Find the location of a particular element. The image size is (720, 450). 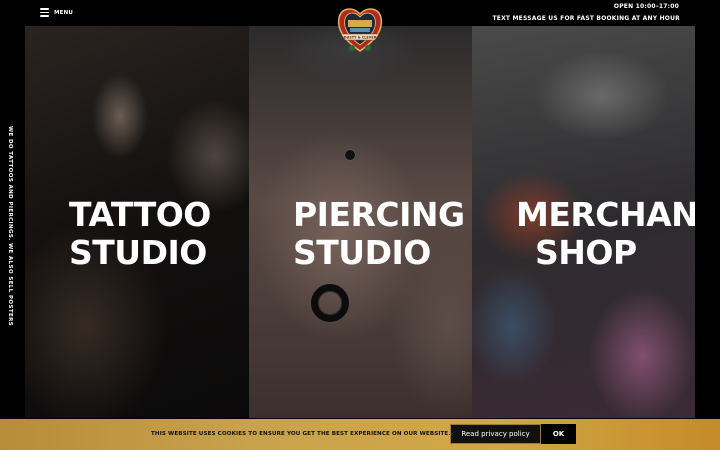

panel-title: MERCHAN SHOP is located at coordinates (605, 234).